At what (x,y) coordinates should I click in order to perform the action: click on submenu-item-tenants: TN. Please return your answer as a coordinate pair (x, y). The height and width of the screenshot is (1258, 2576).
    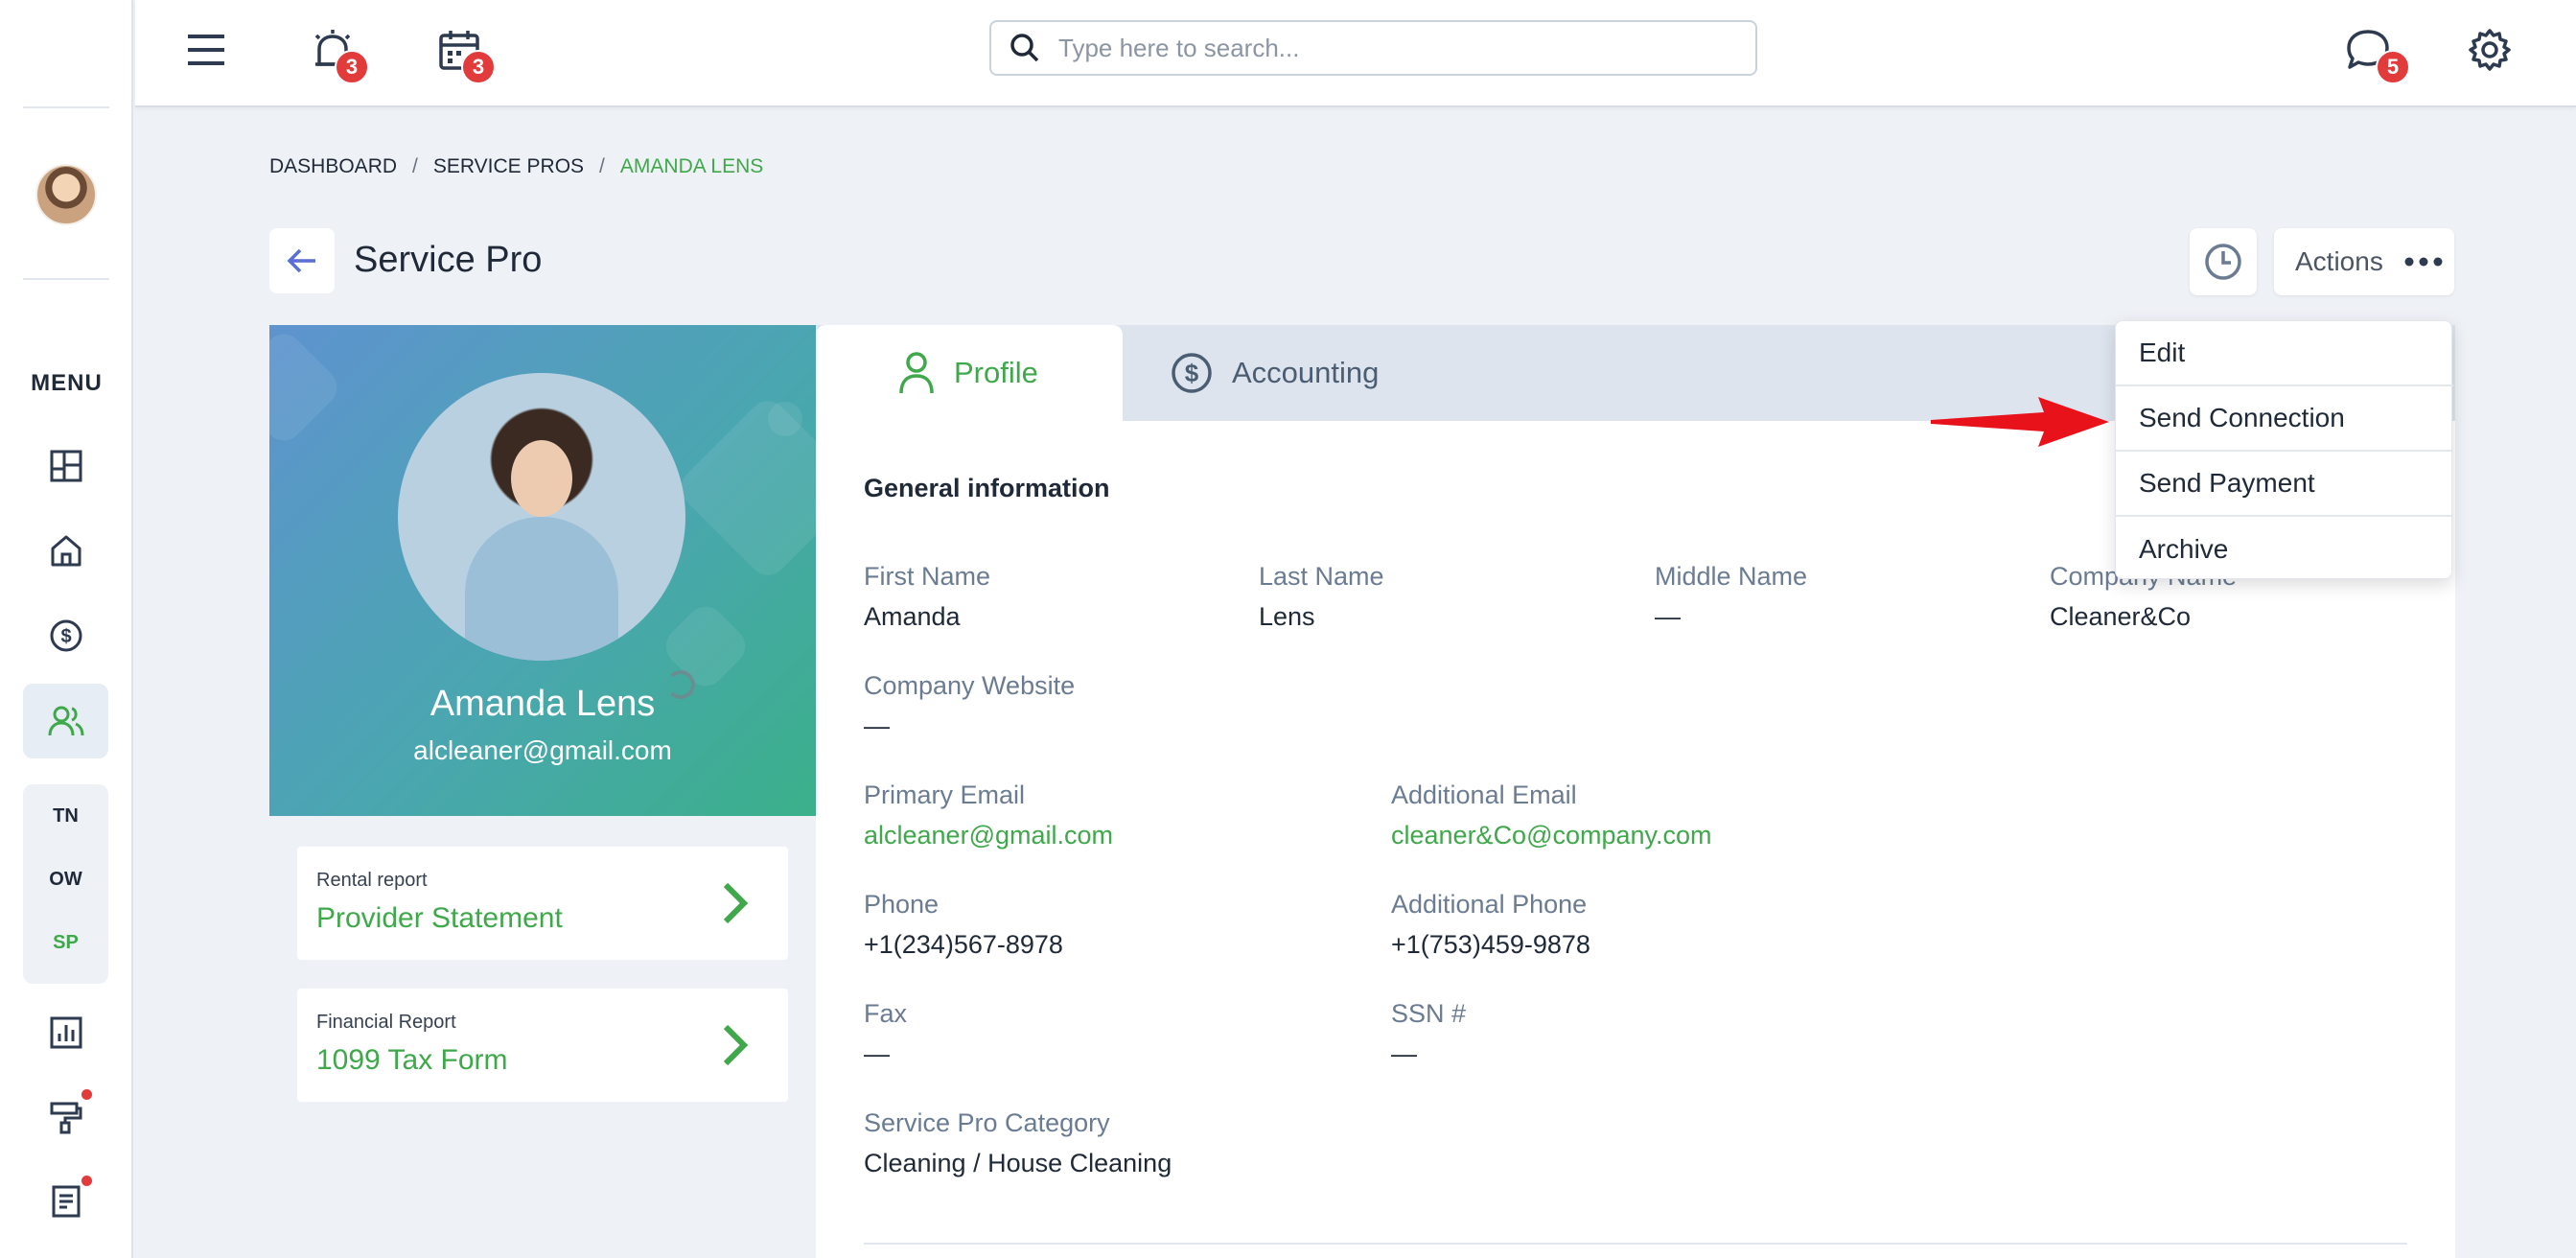
    Looking at the image, I should click on (66, 816).